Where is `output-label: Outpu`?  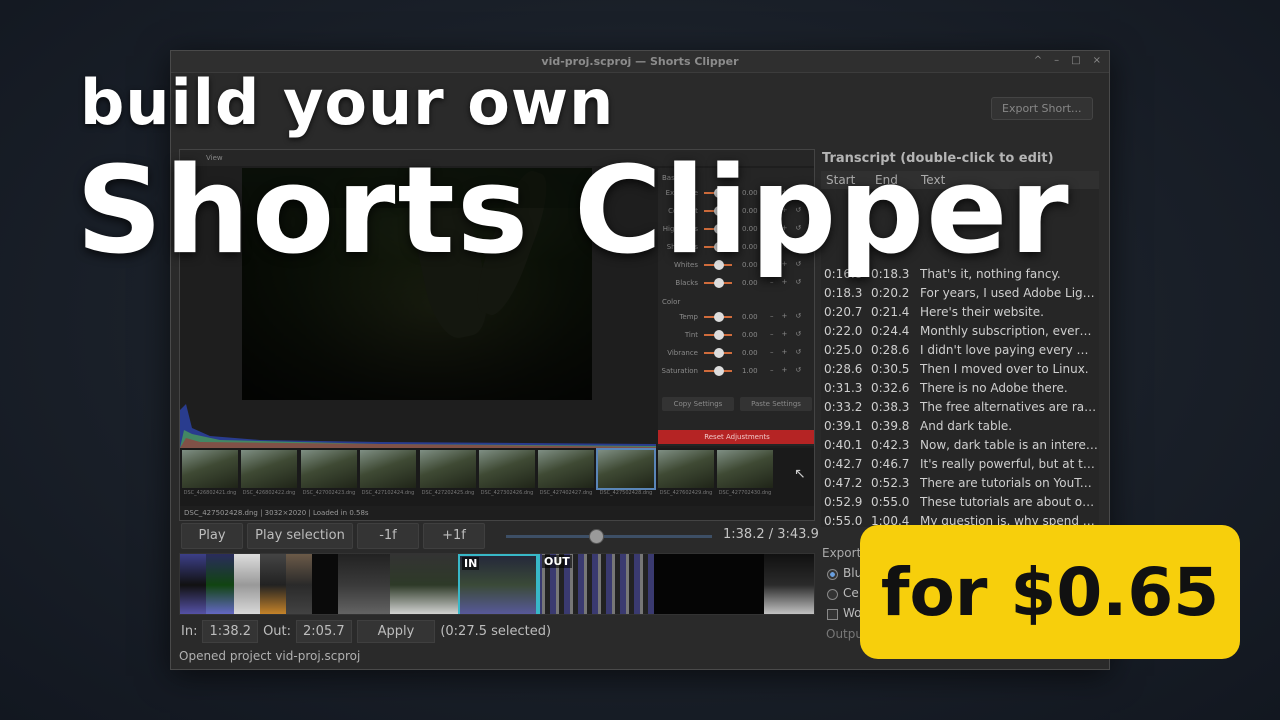
output-label: Outpu is located at coordinates (844, 634).